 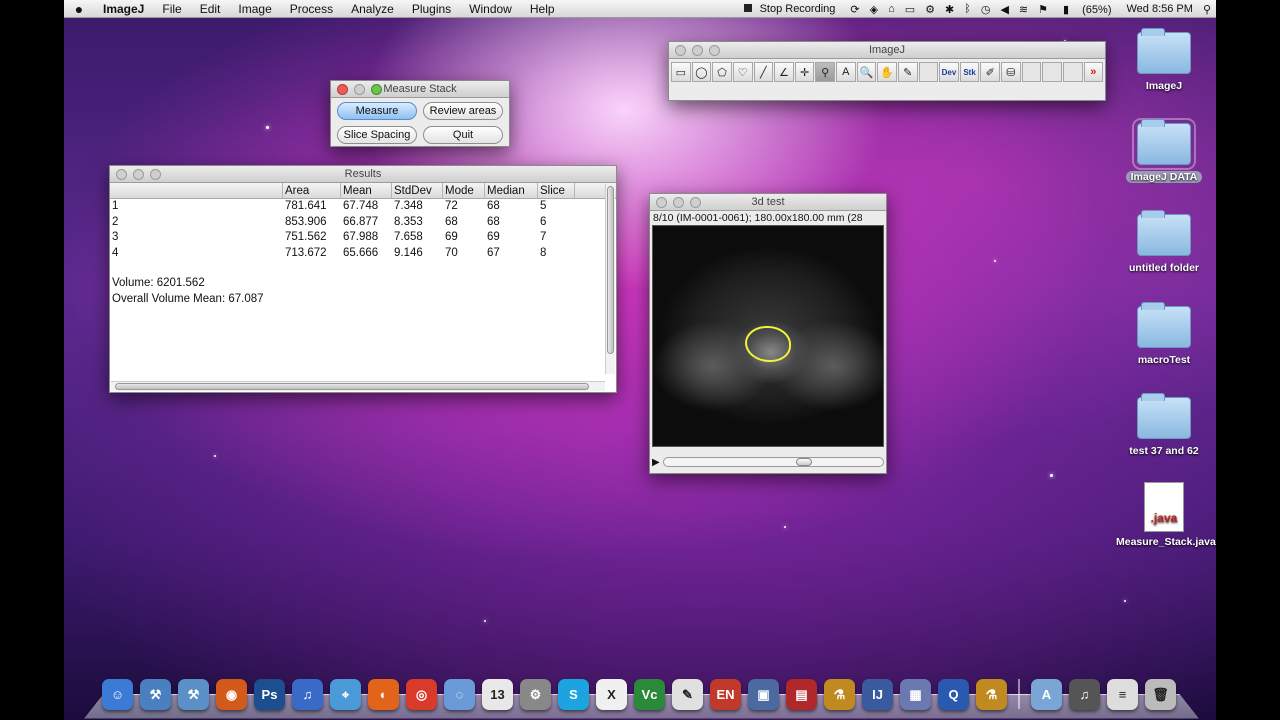 I want to click on imagej-titlebar: ImageJ, so click(x=887, y=50).